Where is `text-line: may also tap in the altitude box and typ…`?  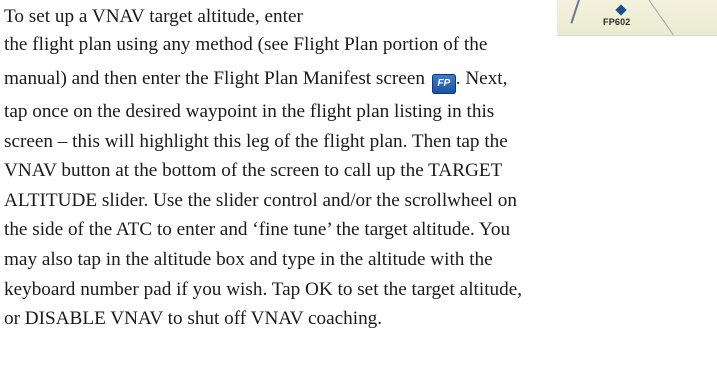 text-line: may also tap in the altitude box and typ… is located at coordinates (248, 259).